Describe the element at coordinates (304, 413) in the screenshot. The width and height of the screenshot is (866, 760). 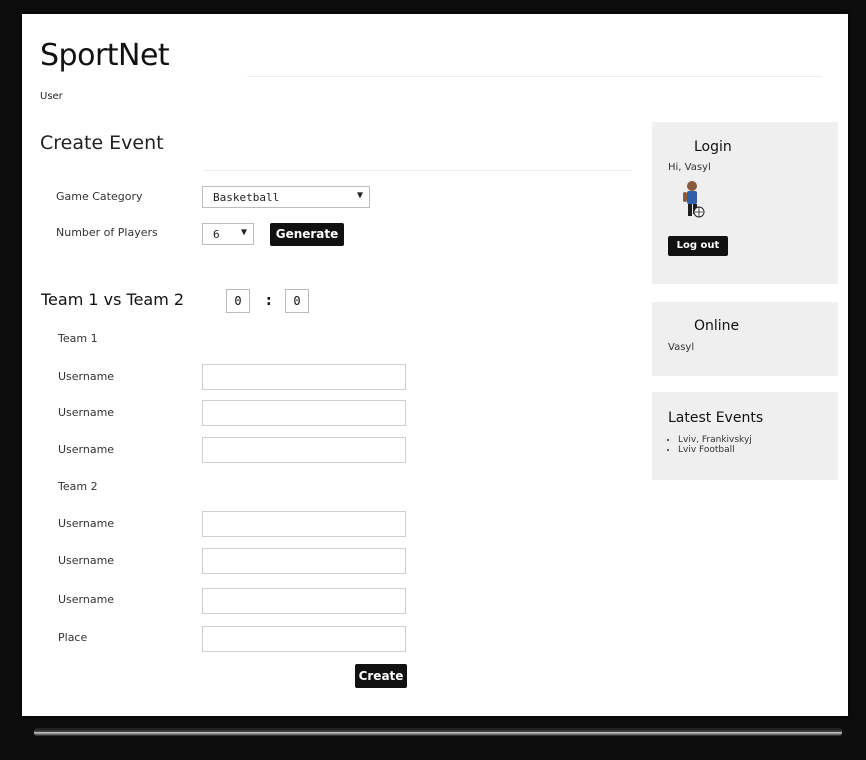
I see `team1-username-2-input` at that location.